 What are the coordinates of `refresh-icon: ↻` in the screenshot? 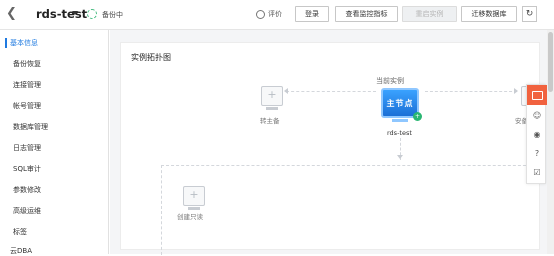 It's located at (529, 14).